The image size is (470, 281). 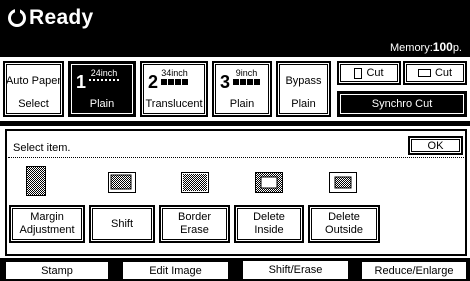 I want to click on section-divider, so click(x=235, y=123).